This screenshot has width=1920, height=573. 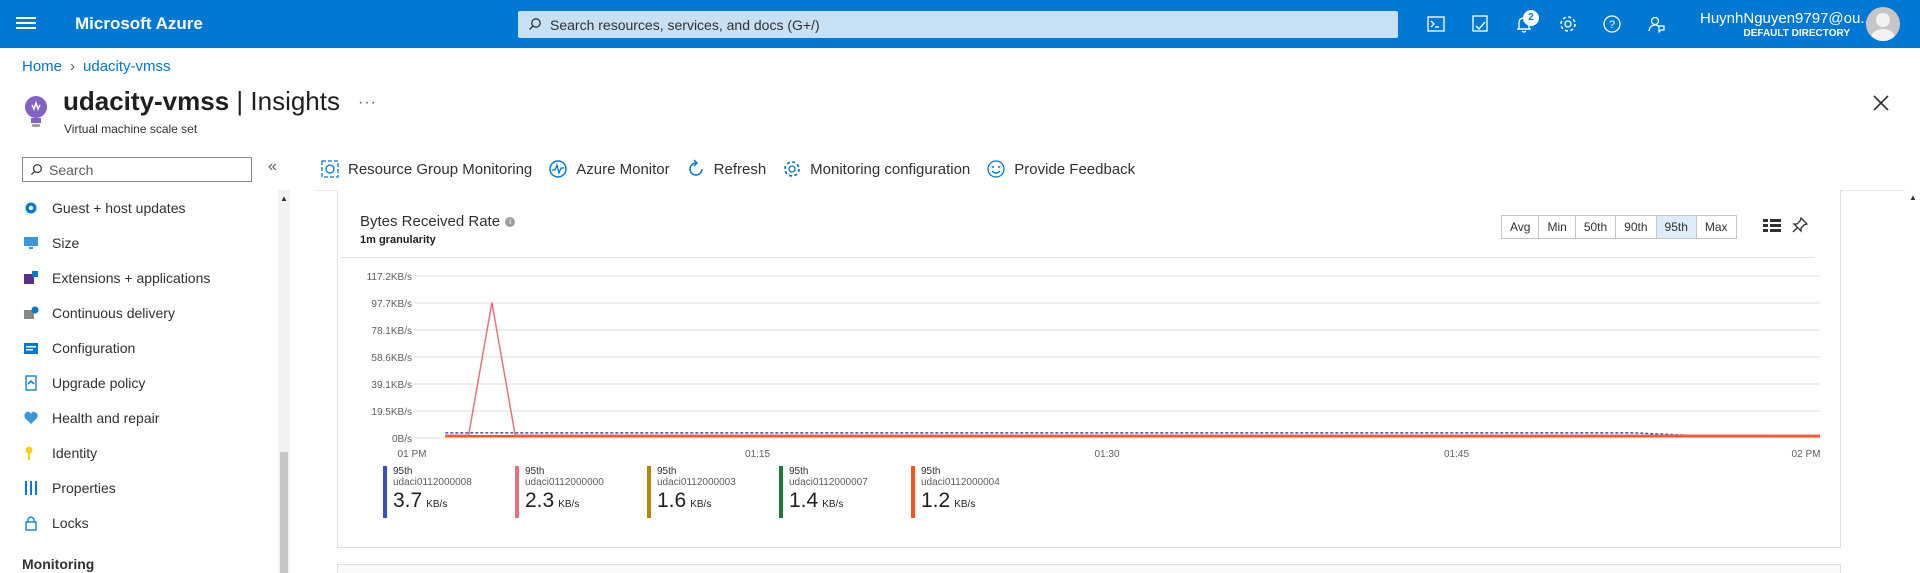 What do you see at coordinates (430, 221) in the screenshot?
I see `chart-title-text: Bytes Received Rate` at bounding box center [430, 221].